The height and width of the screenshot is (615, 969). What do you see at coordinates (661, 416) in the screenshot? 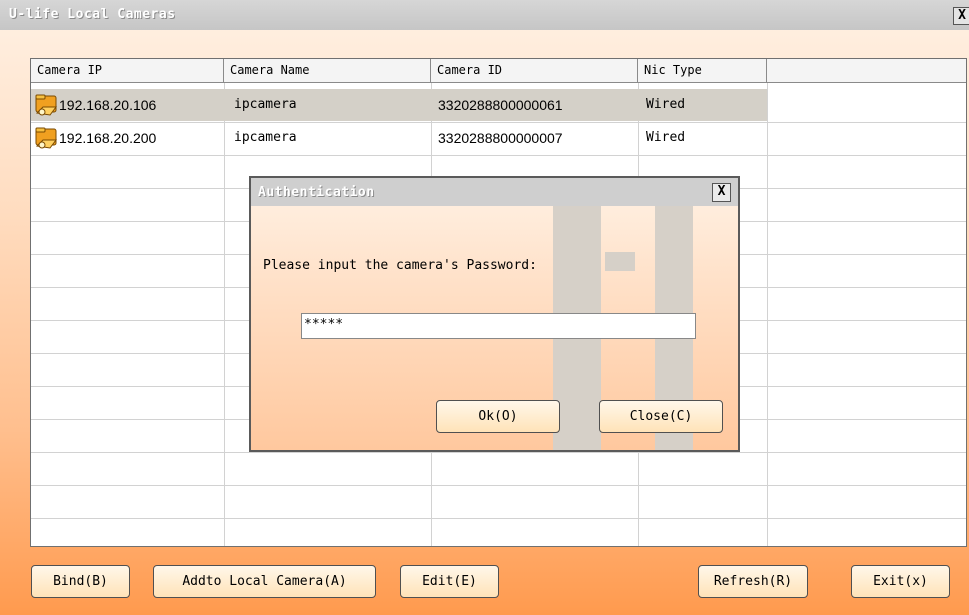
I see `dialog-close-button: Close(C)` at bounding box center [661, 416].